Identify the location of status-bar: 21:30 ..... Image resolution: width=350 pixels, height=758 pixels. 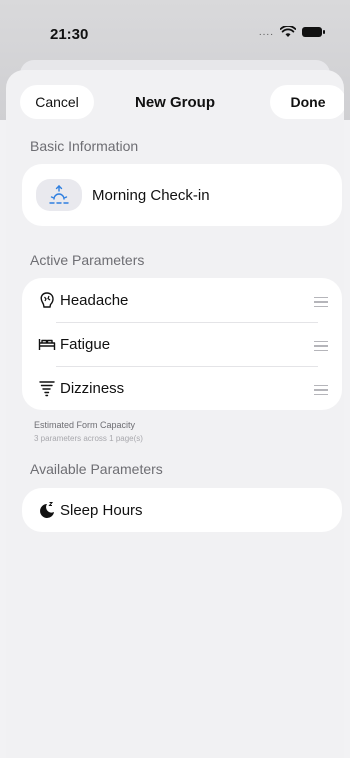
(175, 30).